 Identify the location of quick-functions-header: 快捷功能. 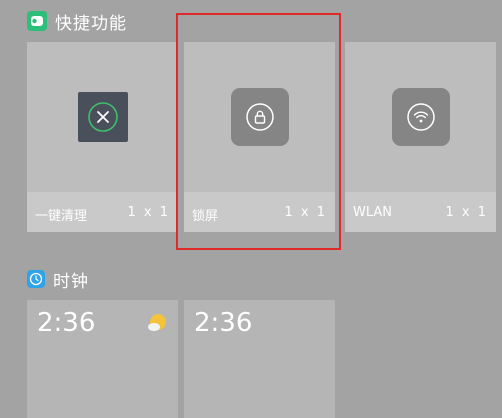
(77, 22).